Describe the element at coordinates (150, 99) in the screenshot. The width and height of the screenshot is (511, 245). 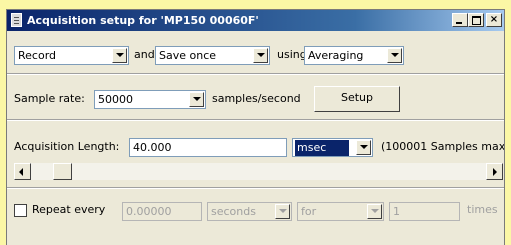
I see `sample-rate-select: 50000` at that location.